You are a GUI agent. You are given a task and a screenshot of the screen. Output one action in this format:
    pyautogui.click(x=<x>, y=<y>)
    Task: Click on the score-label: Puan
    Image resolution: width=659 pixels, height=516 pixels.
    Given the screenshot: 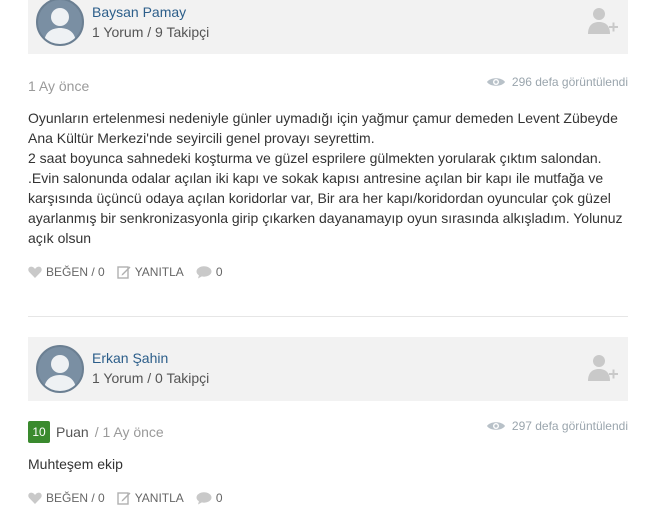 What is the action you would take?
    pyautogui.click(x=72, y=432)
    